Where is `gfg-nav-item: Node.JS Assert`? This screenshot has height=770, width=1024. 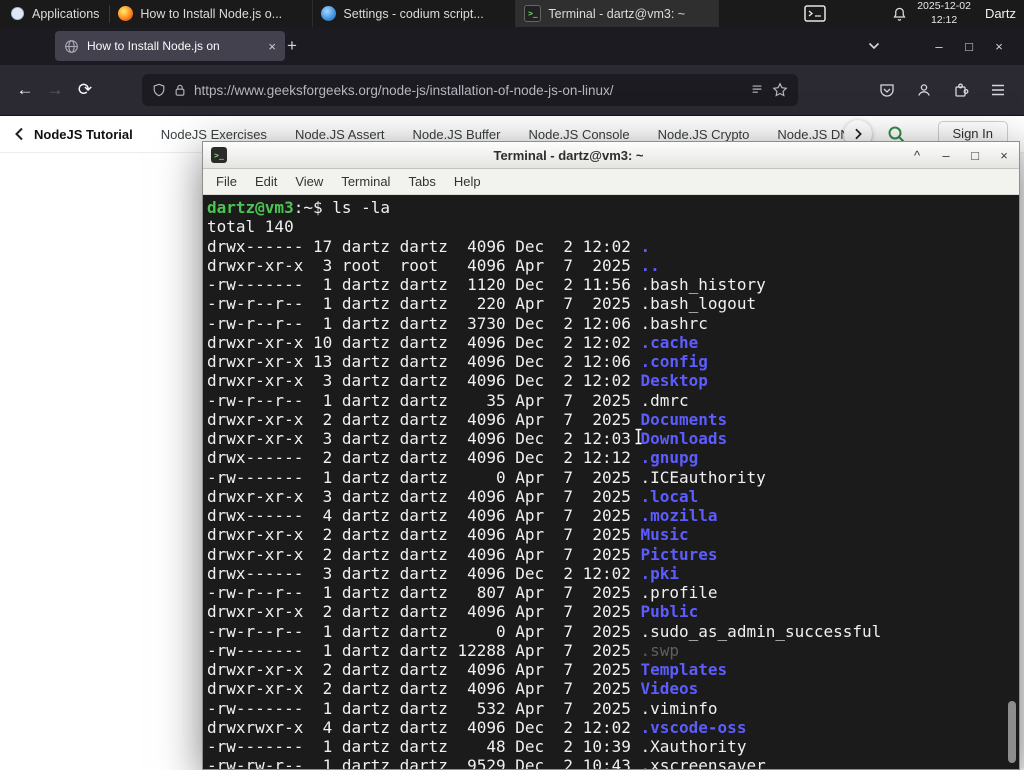
gfg-nav-item: Node.JS Assert is located at coordinates (340, 134).